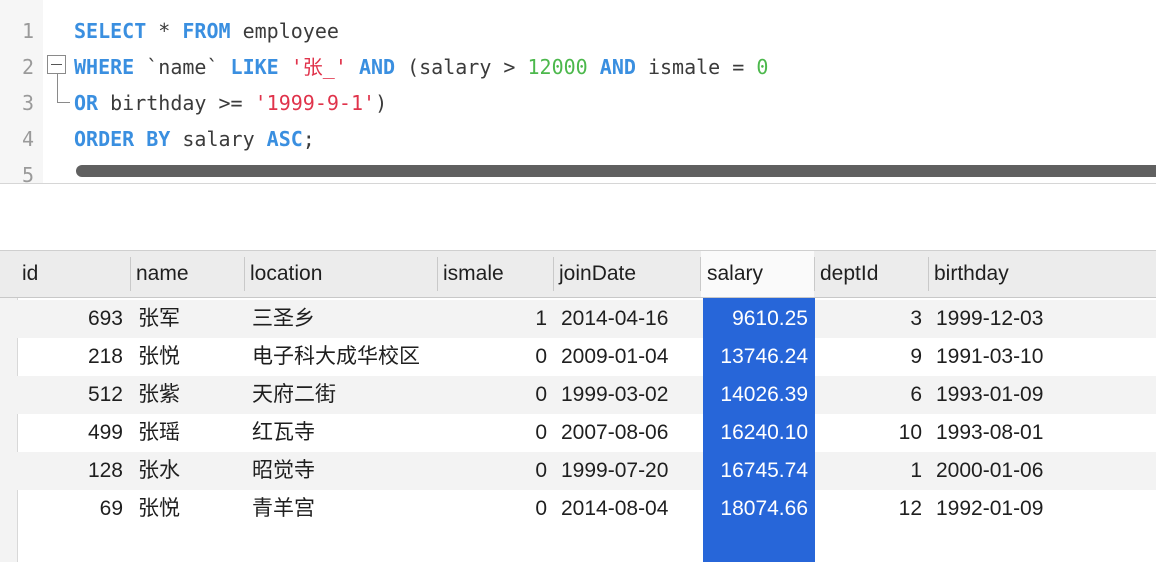 Image resolution: width=1156 pixels, height=562 pixels. What do you see at coordinates (868, 395) in the screenshot?
I see `cell-deptid: 6` at bounding box center [868, 395].